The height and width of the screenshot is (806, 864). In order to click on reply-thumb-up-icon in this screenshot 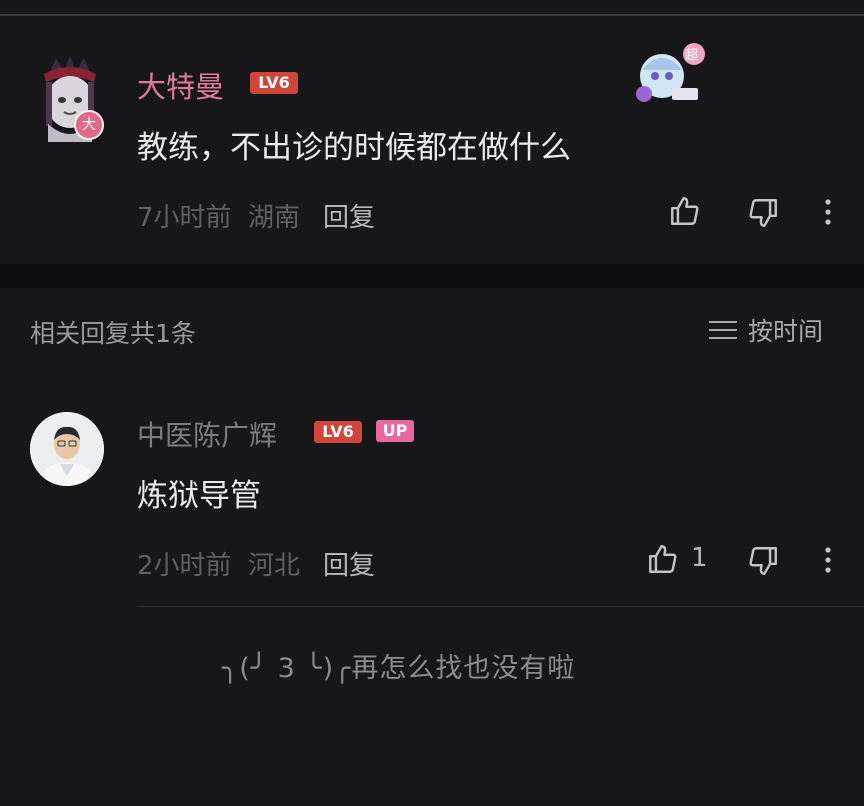, I will do `click(663, 561)`.